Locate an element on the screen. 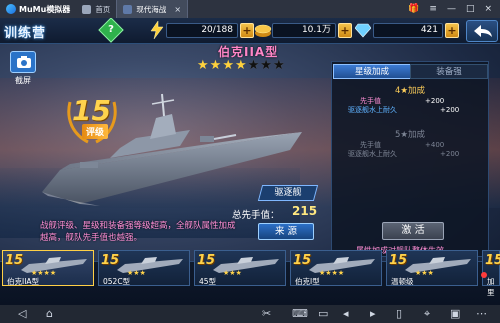 The width and height of the screenshot is (500, 323). mumu-logo-icon is located at coordinates (11, 9).